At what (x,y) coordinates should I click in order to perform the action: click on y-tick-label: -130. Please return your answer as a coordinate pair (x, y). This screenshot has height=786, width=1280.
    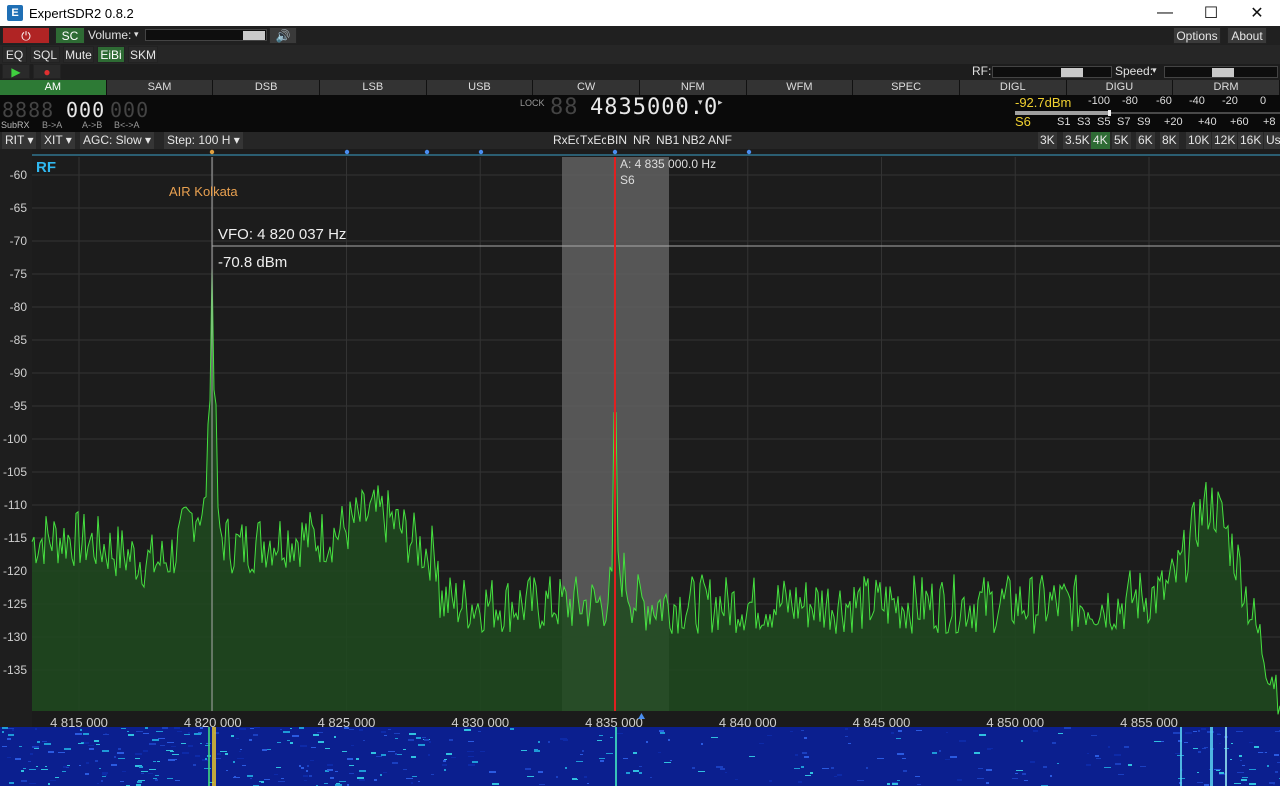
    Looking at the image, I should click on (15, 637).